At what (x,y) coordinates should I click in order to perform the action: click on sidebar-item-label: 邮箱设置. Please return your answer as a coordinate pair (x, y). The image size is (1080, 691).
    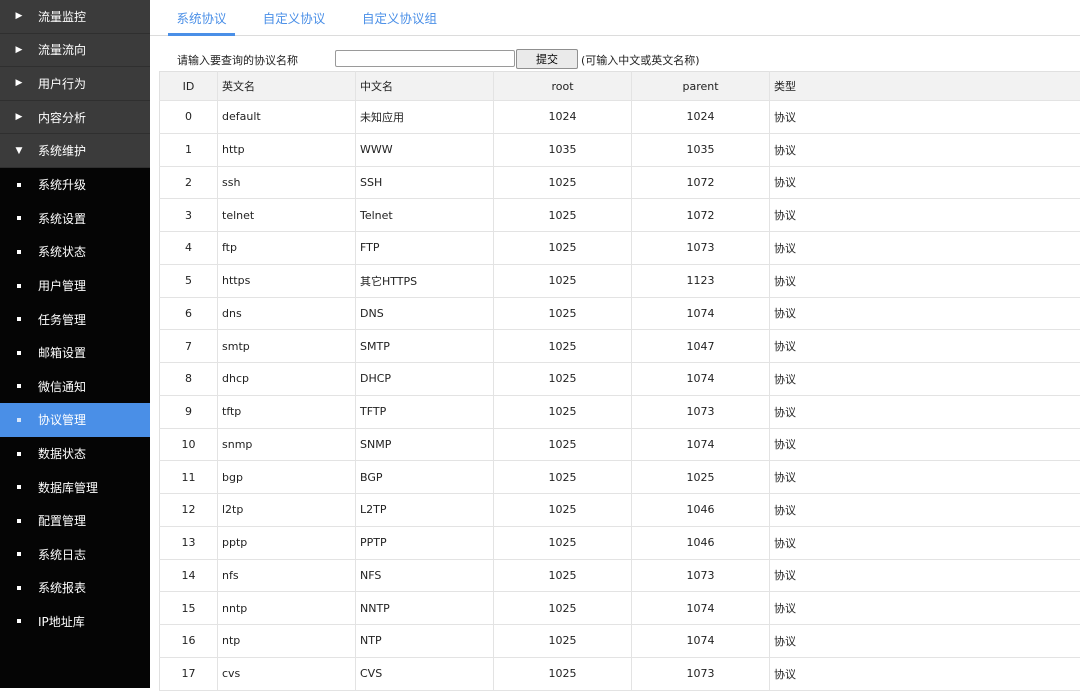
    Looking at the image, I should click on (62, 352).